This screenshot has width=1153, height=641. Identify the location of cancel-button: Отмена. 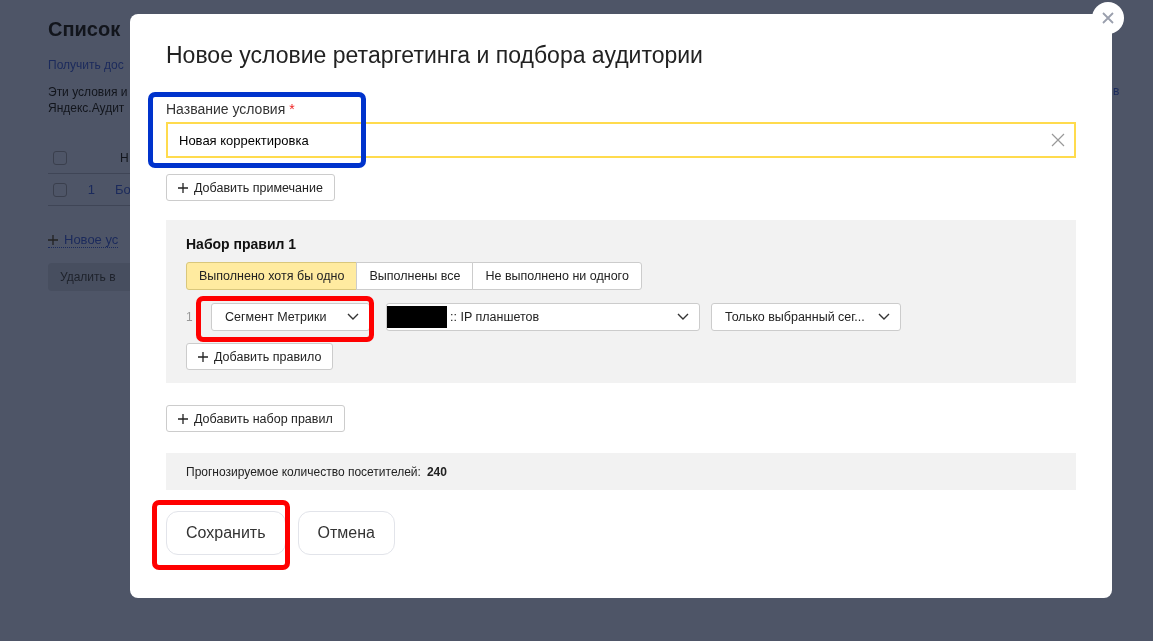
(346, 533).